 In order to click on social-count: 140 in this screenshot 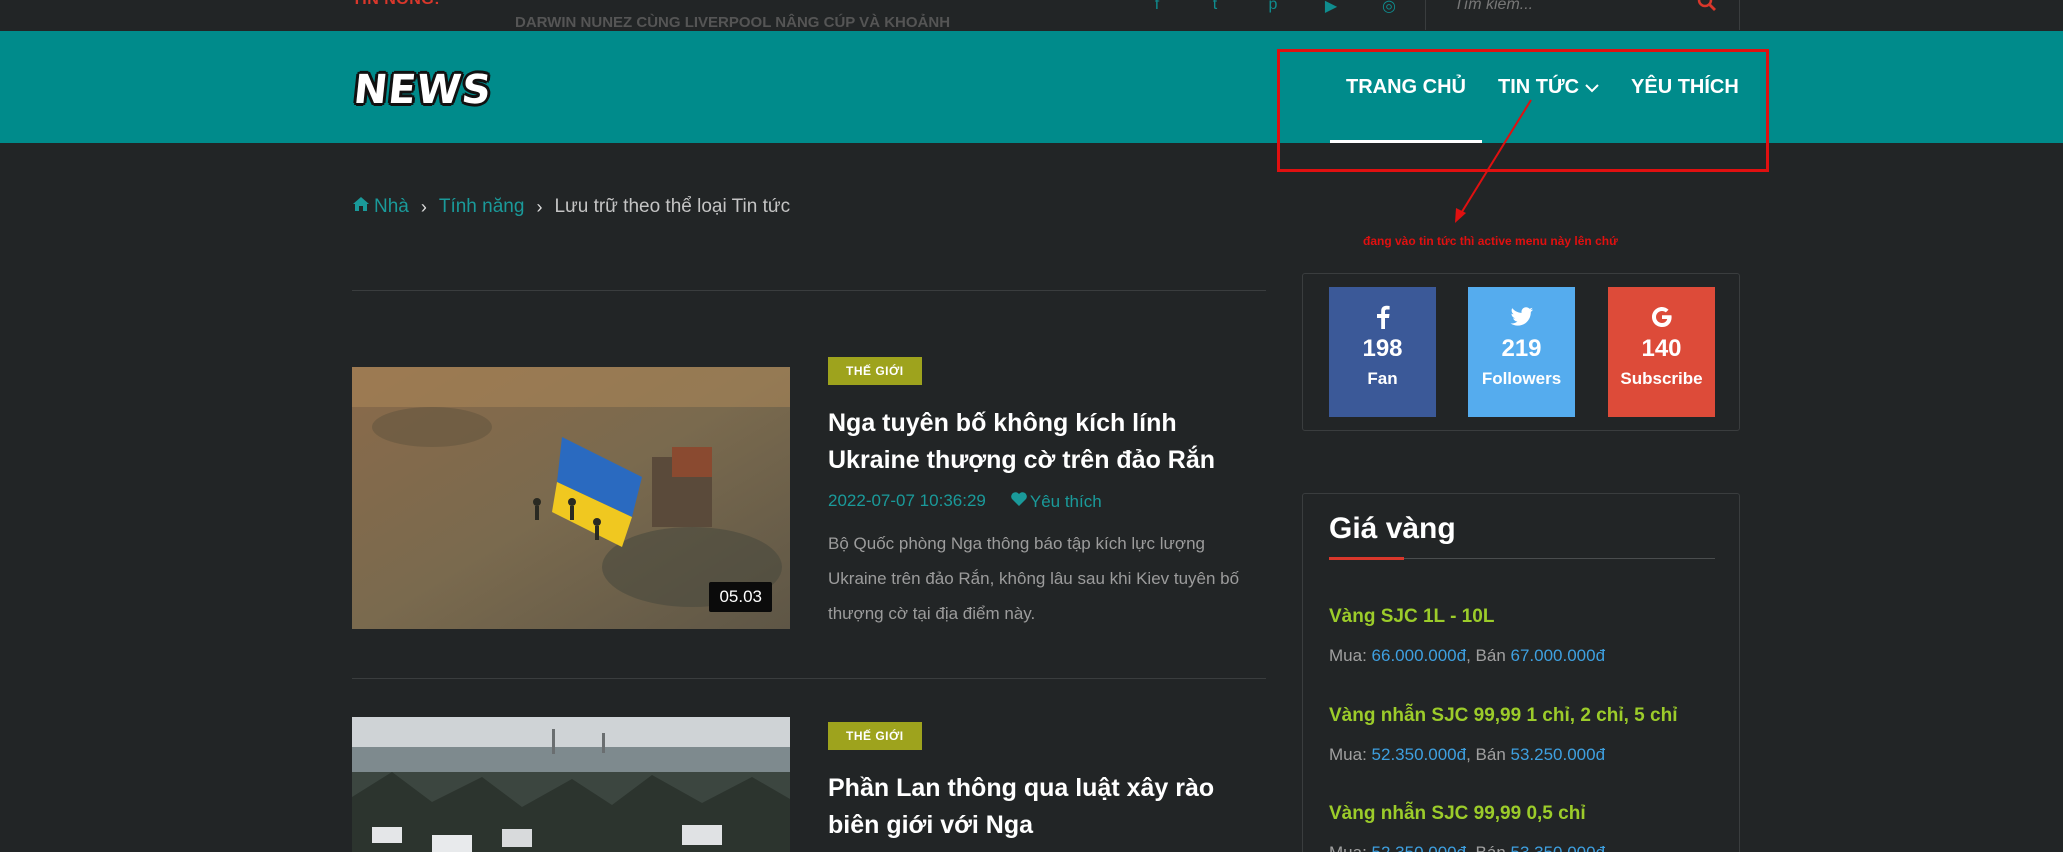, I will do `click(1661, 348)`.